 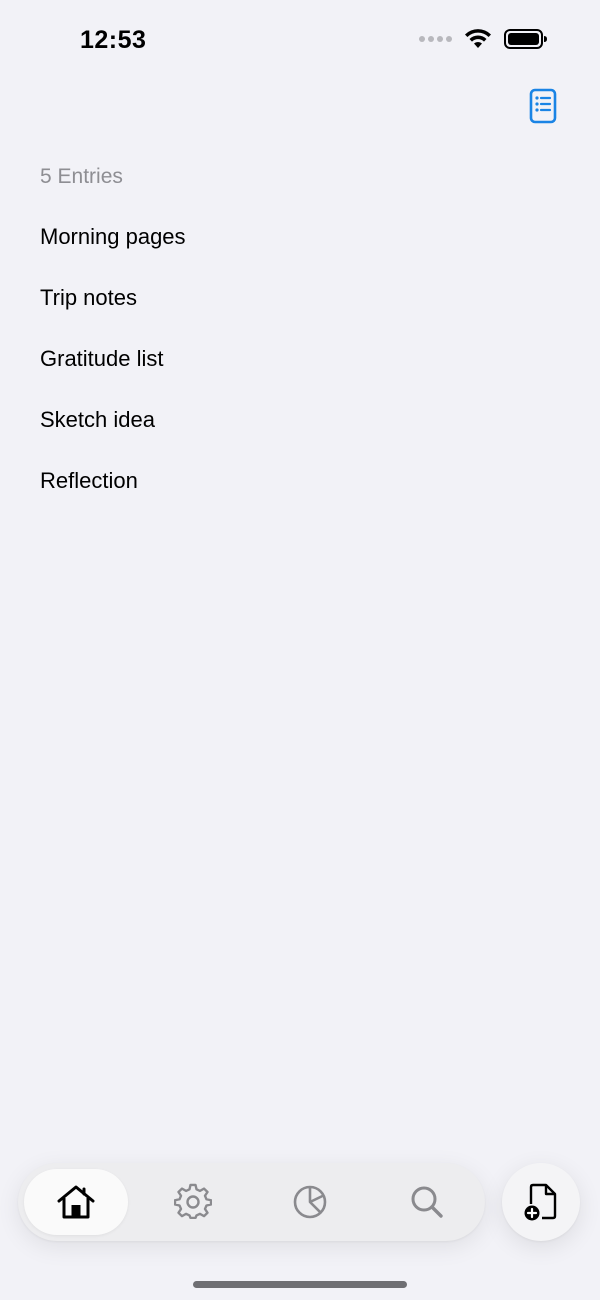 What do you see at coordinates (81, 176) in the screenshot?
I see `entries-count: 5 Entries` at bounding box center [81, 176].